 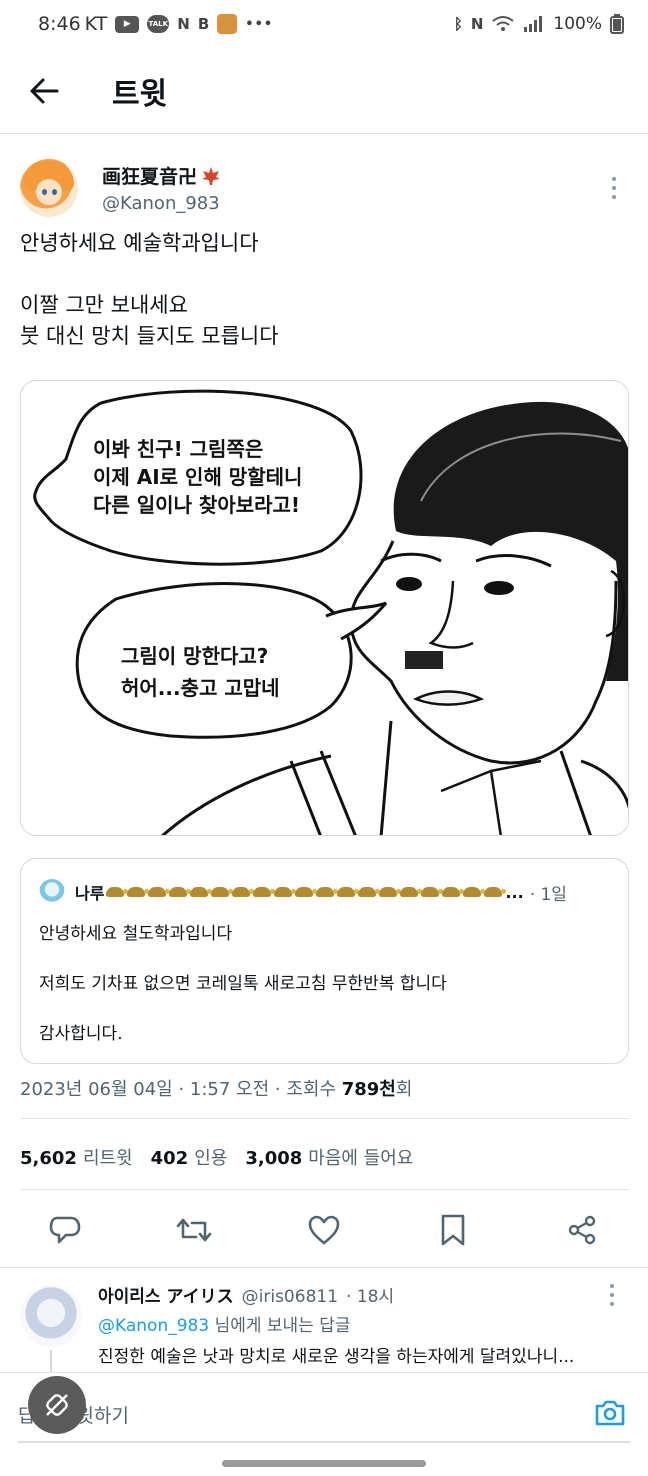 I want to click on floating-toggle-button, so click(x=57, y=1405).